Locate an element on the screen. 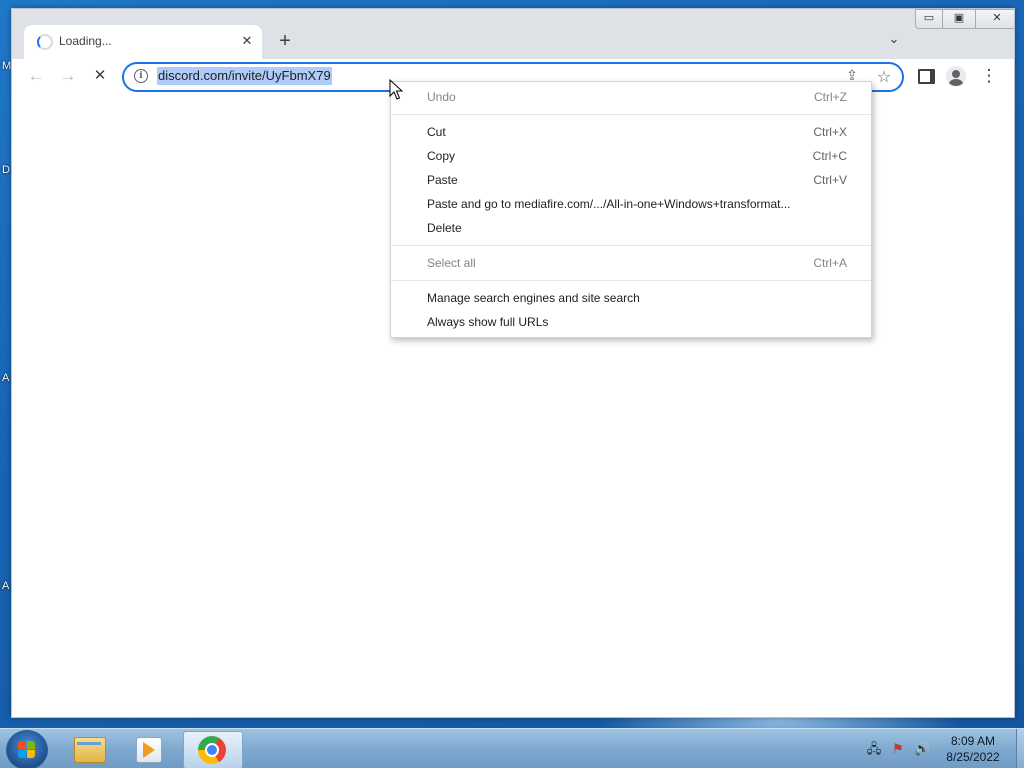  url-text-selected: discord.com/invite/UyFbmX79 is located at coordinates (244, 76).